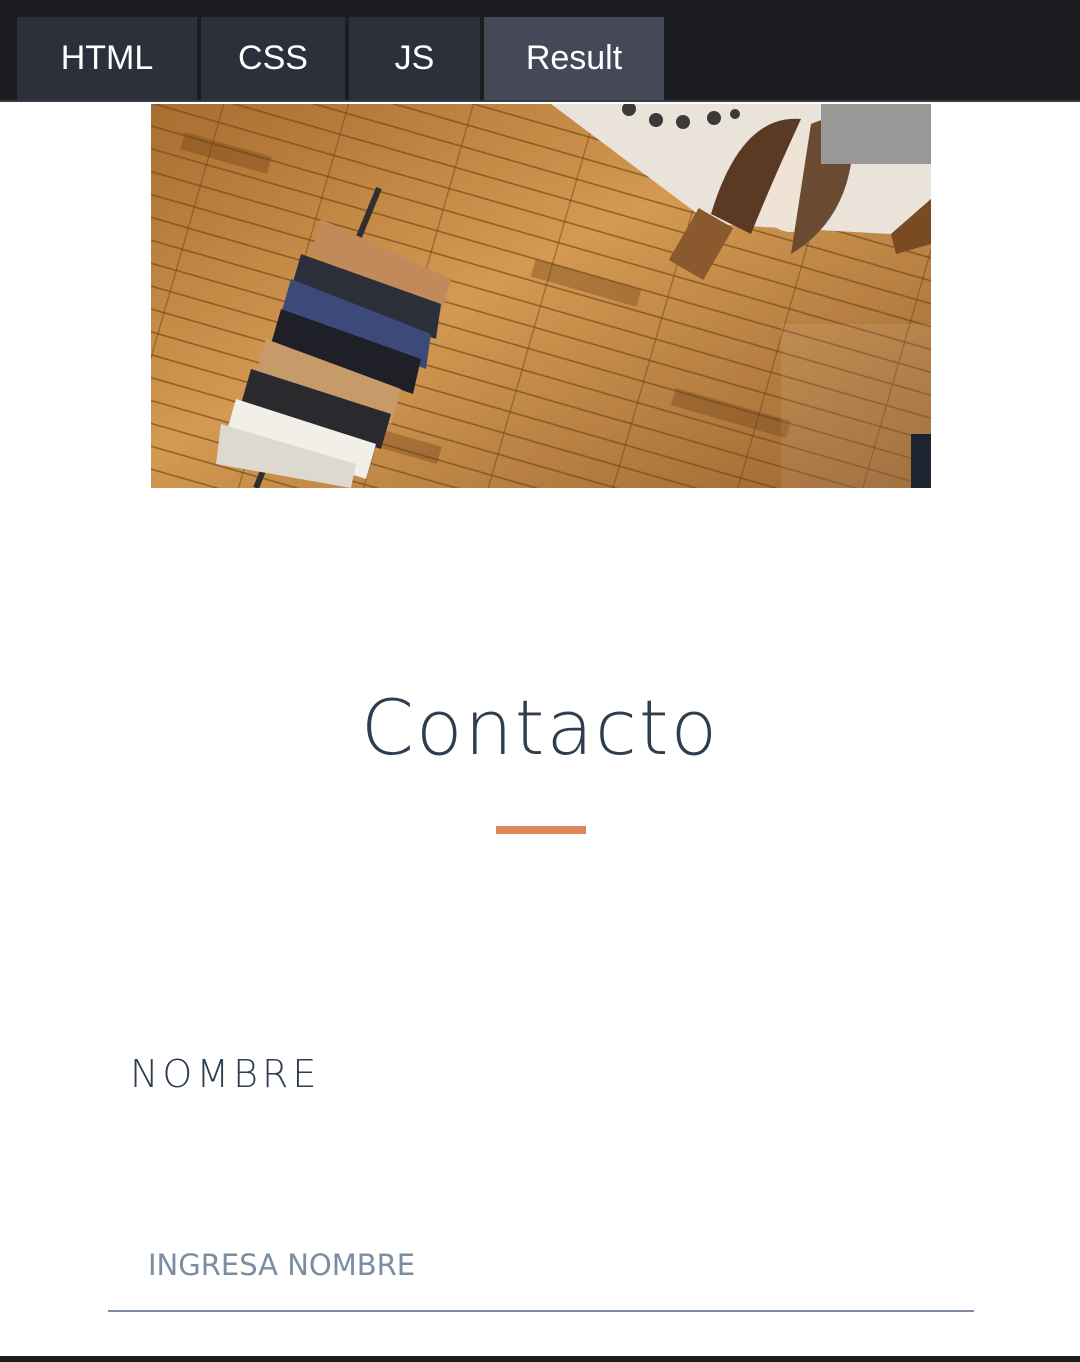 The width and height of the screenshot is (1080, 1362). Describe the element at coordinates (540, 727) in the screenshot. I see `page-title: Contacto` at that location.